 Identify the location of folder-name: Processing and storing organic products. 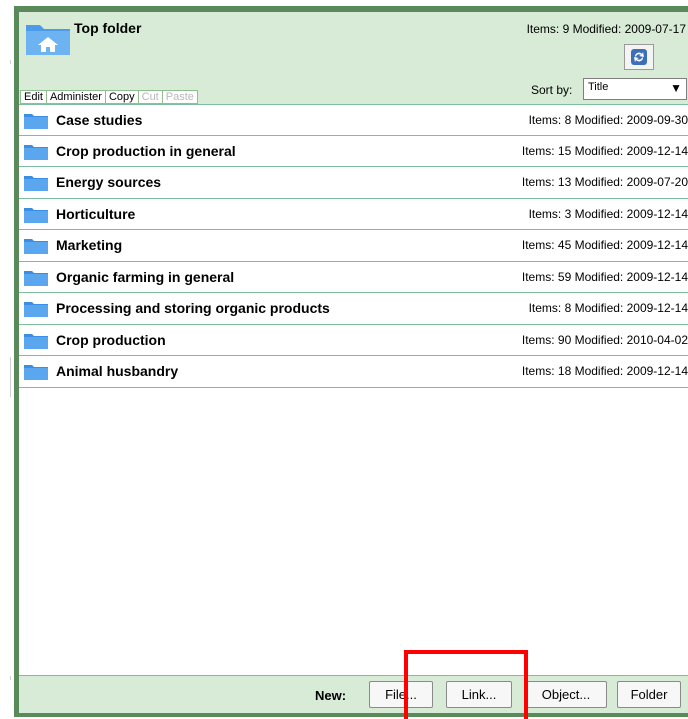
(193, 308).